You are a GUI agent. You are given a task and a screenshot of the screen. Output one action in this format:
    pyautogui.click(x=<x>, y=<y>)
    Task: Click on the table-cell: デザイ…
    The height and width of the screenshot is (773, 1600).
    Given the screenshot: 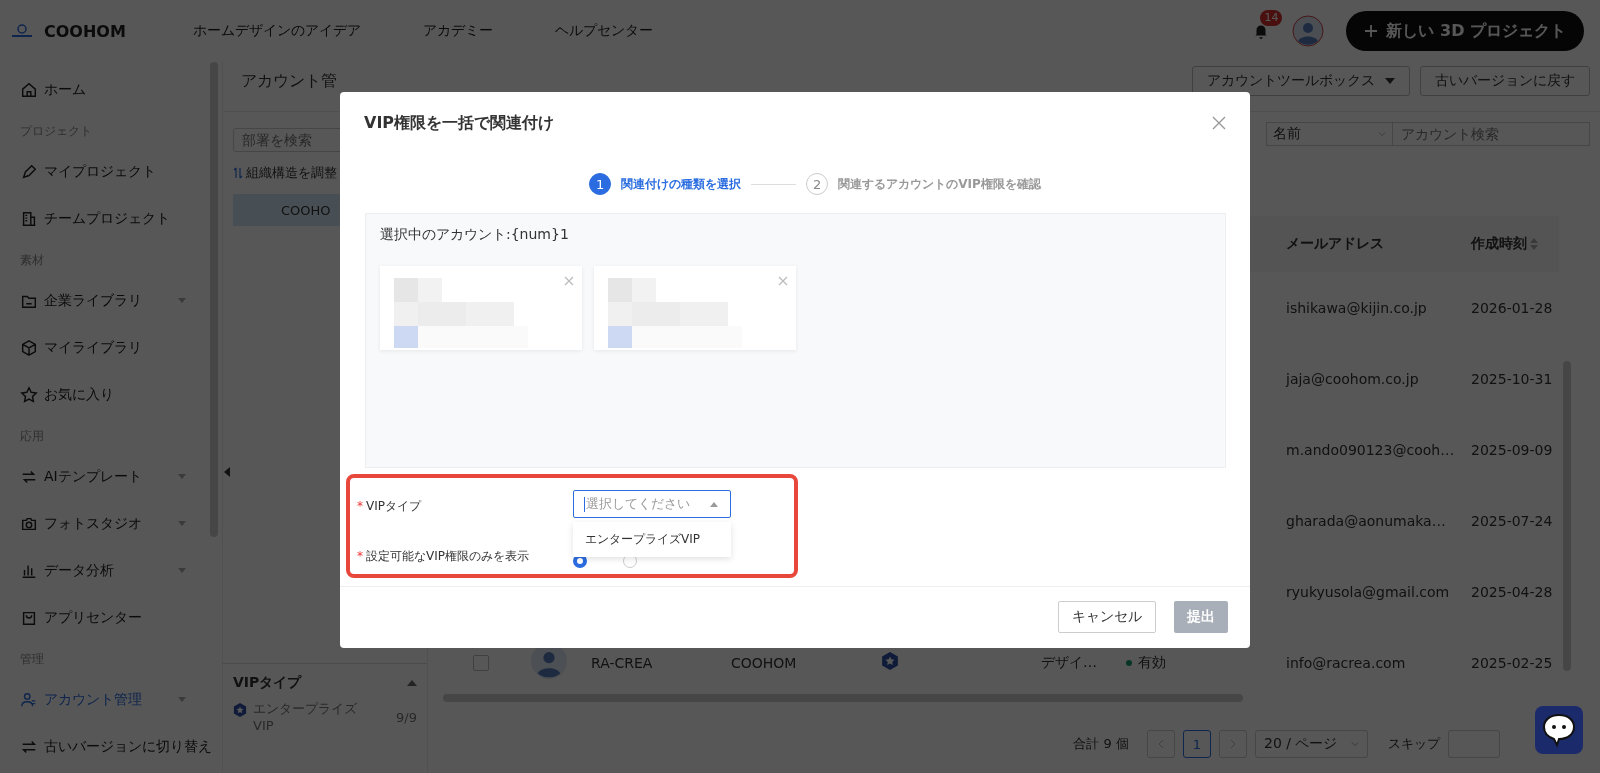 What is the action you would take?
    pyautogui.click(x=1069, y=661)
    